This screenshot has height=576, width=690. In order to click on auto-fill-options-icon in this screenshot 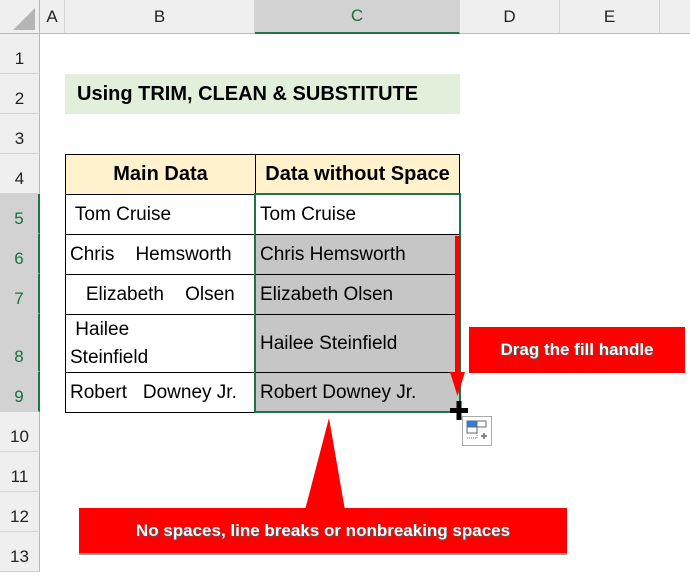, I will do `click(476, 429)`.